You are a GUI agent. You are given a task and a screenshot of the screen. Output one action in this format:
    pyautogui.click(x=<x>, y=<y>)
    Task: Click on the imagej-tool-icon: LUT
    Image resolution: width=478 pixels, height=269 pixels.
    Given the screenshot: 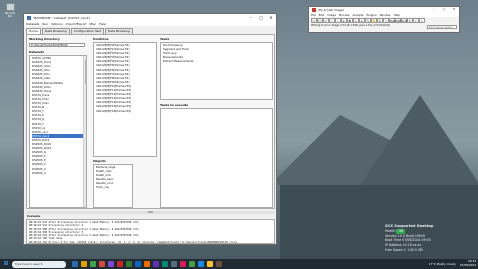 What is the action you would take?
    pyautogui.click(x=404, y=20)
    